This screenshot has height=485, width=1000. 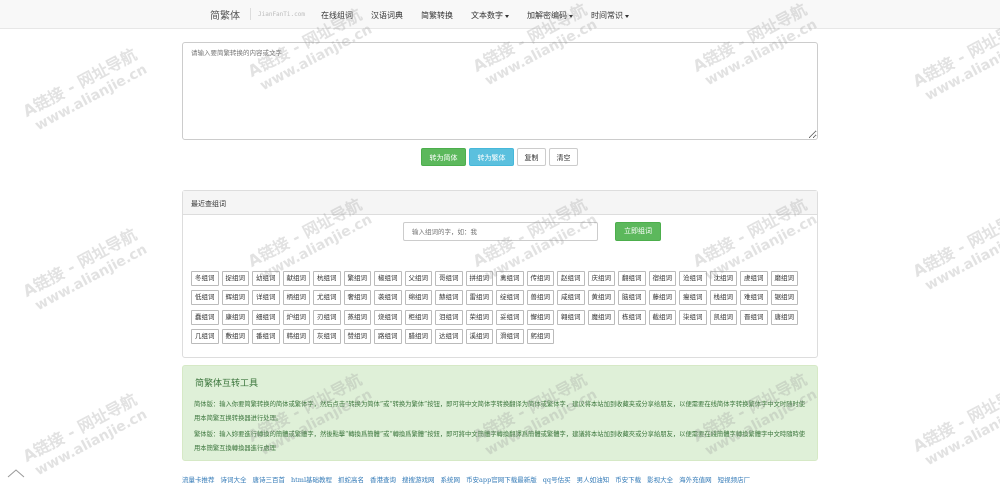 I want to click on recent-word-tag: 杭组词, so click(x=327, y=278).